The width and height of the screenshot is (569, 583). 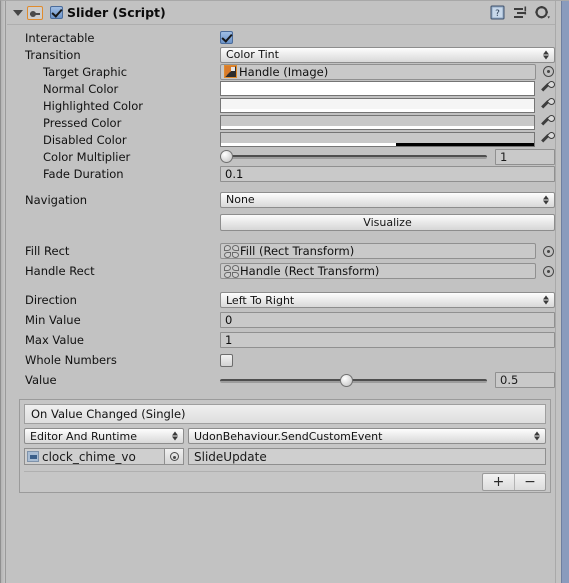 I want to click on interactable-checkbox, so click(x=226, y=37).